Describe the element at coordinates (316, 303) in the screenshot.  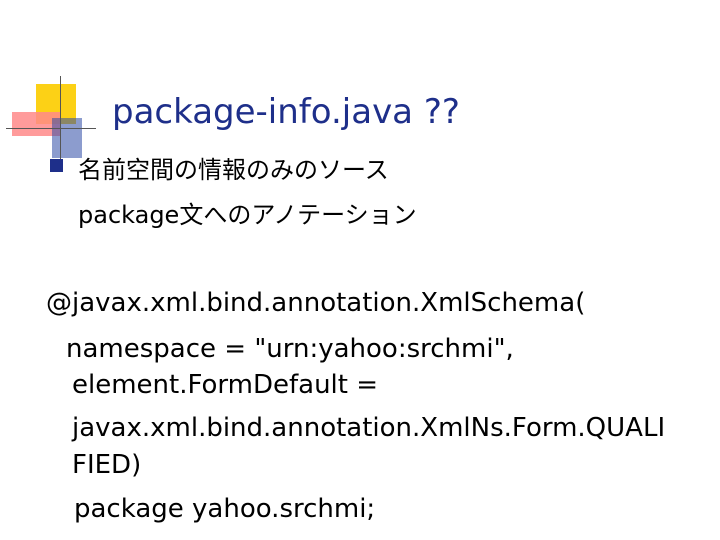
I see `code-line-1: @javax.xml.bind.annotation.XmlSchema(` at that location.